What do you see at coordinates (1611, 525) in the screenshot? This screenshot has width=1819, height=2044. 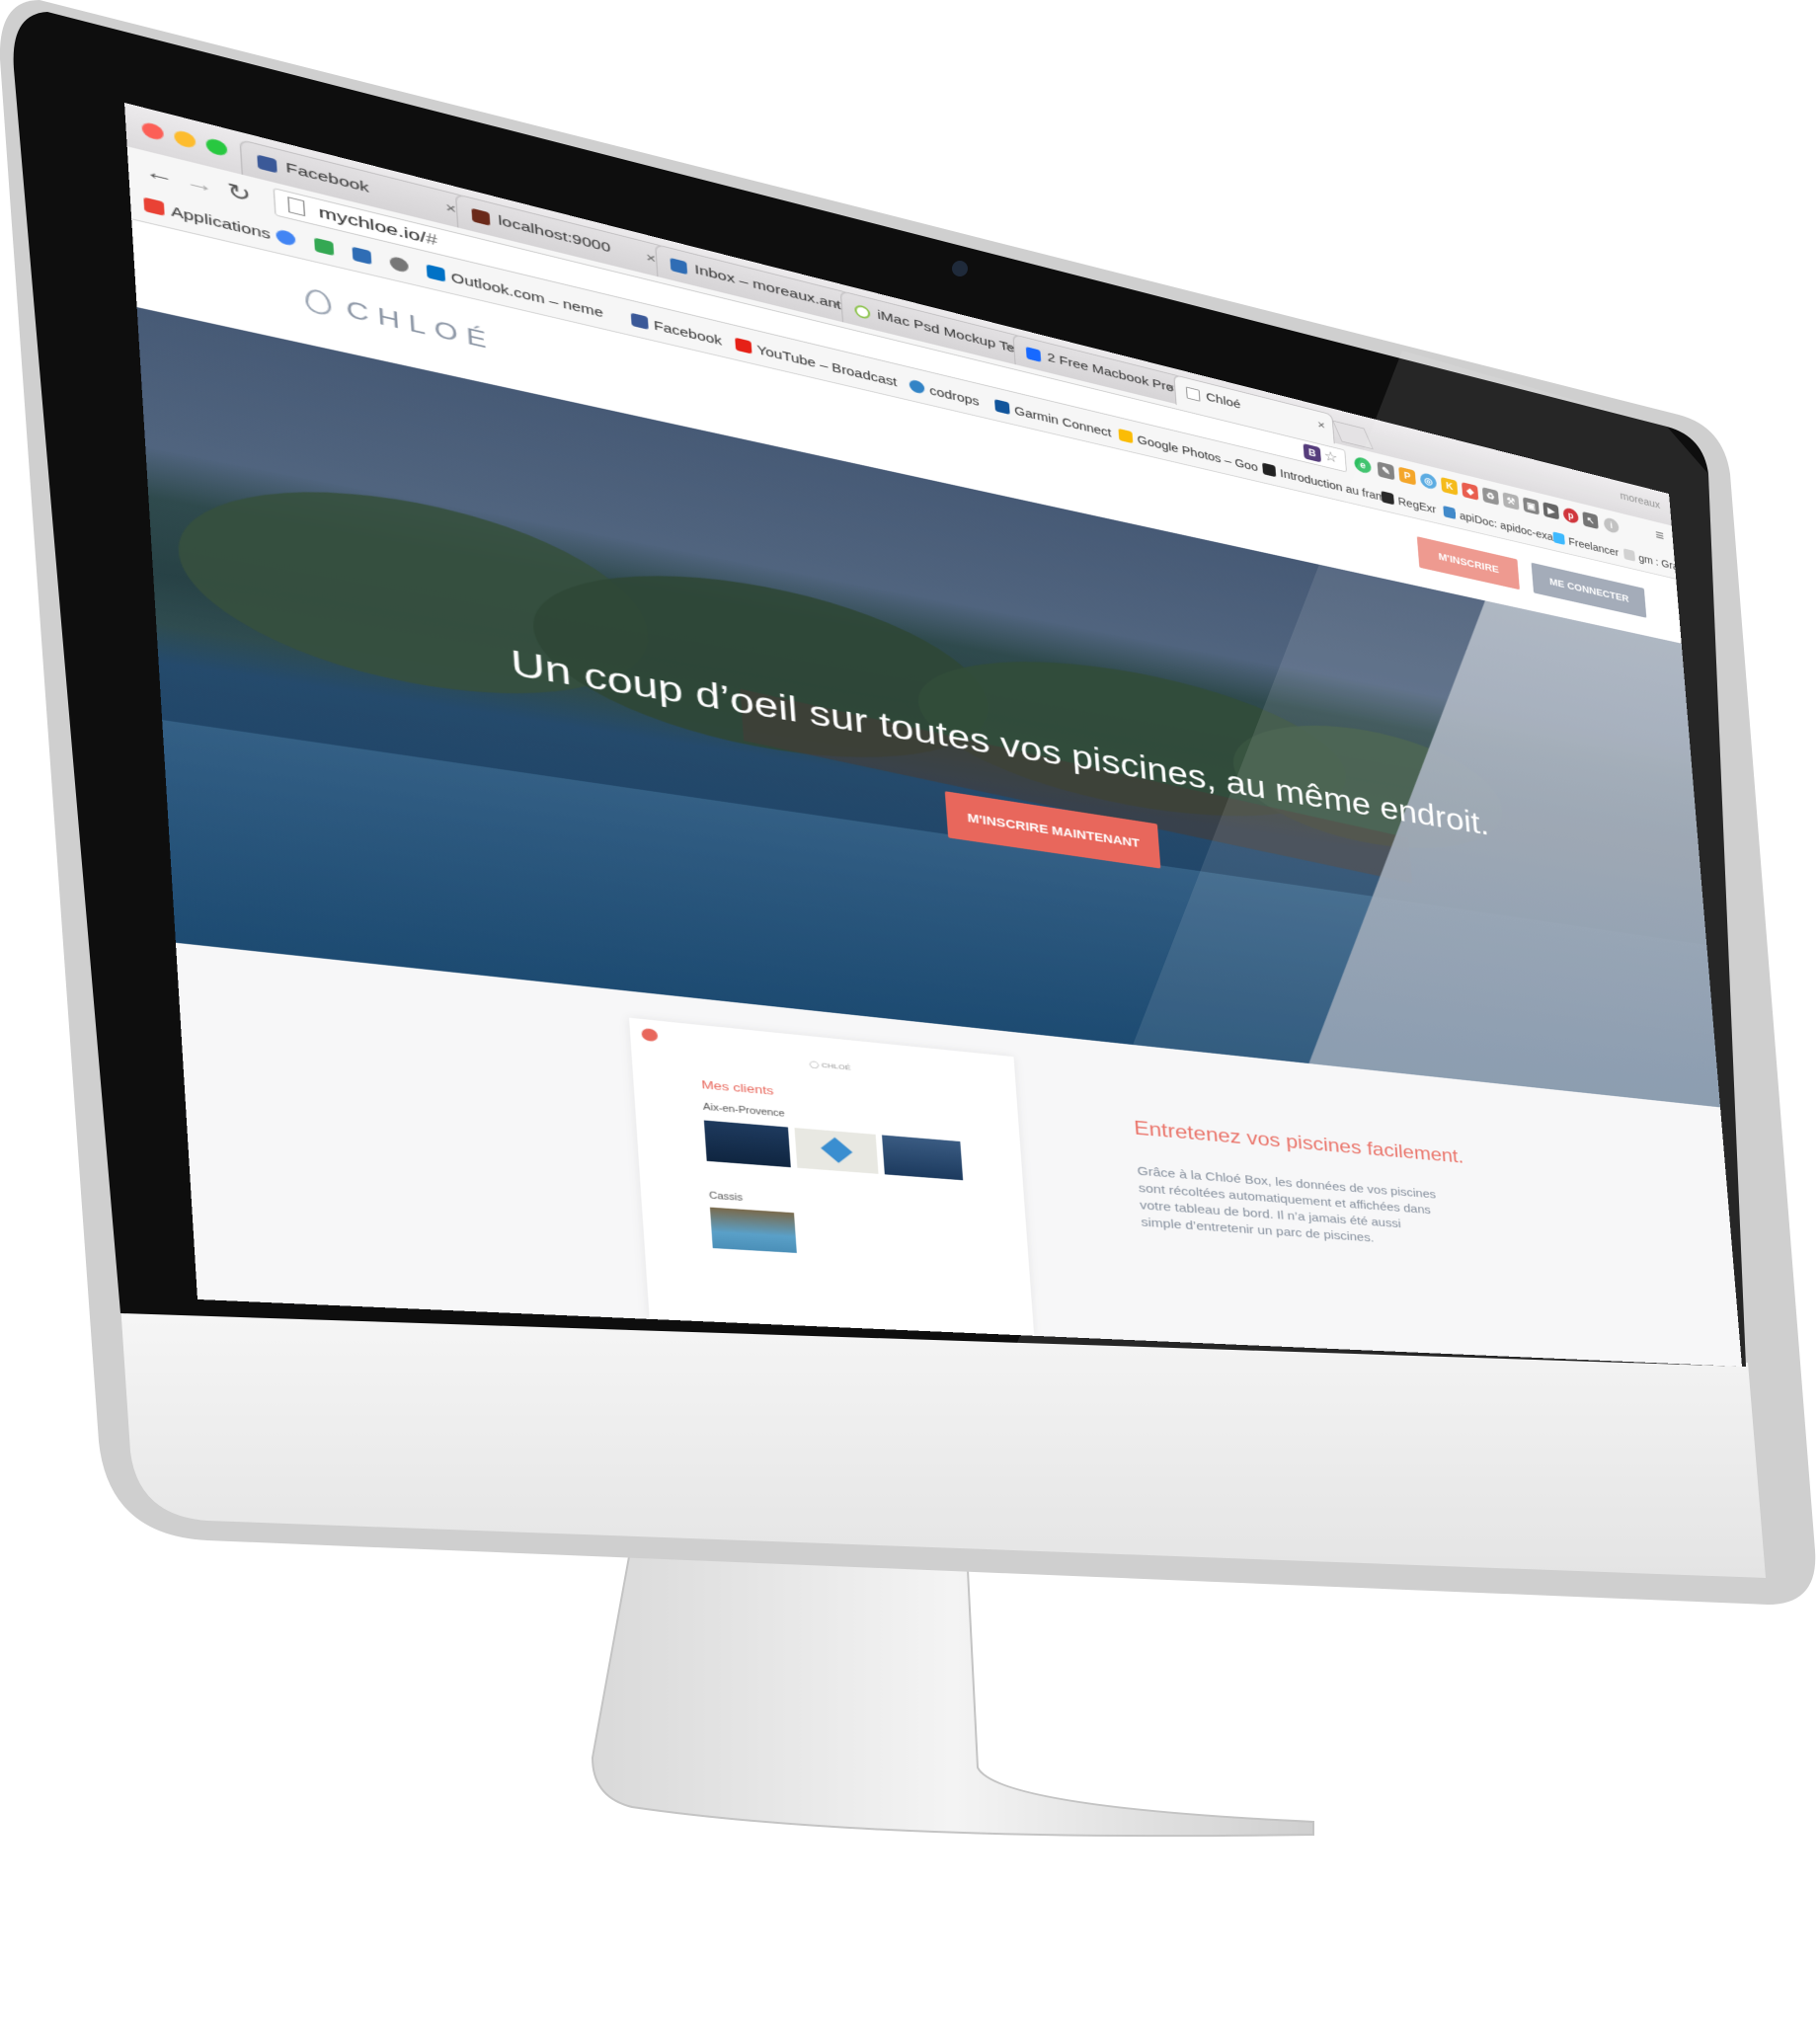 I see `info-extension-icon: i` at bounding box center [1611, 525].